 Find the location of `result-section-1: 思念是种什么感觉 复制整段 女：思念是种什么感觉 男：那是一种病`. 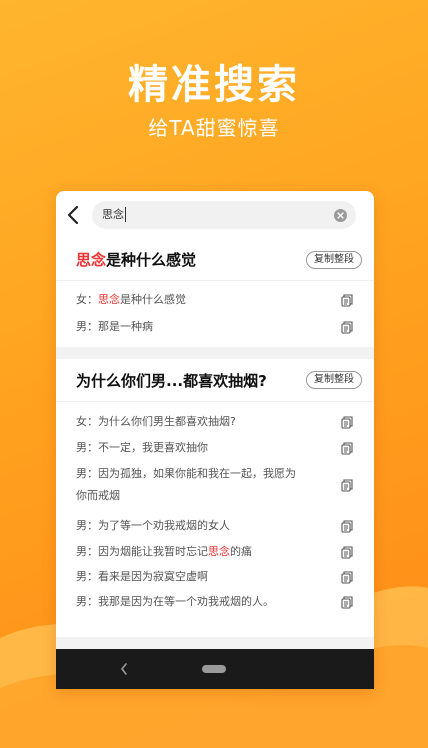

result-section-1: 思念是种什么感觉 复制整段 女：思念是种什么感觉 男：那是一种病 is located at coordinates (215, 293).